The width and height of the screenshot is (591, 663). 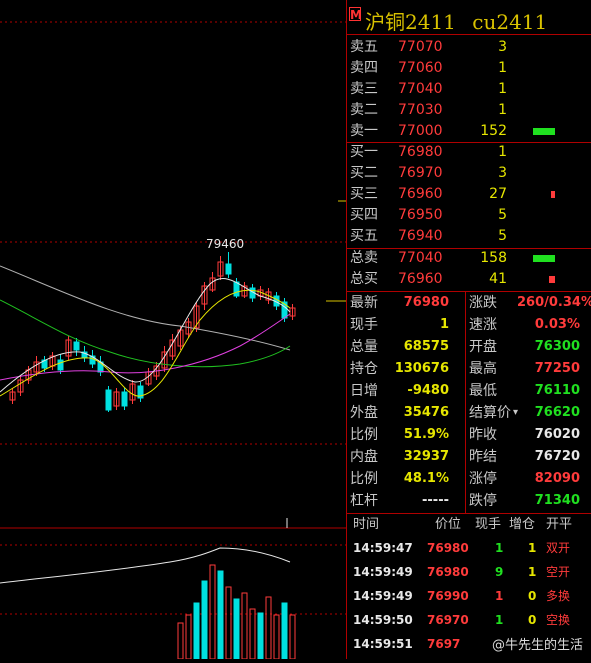 I want to click on tick-price: 76970, so click(x=448, y=620).